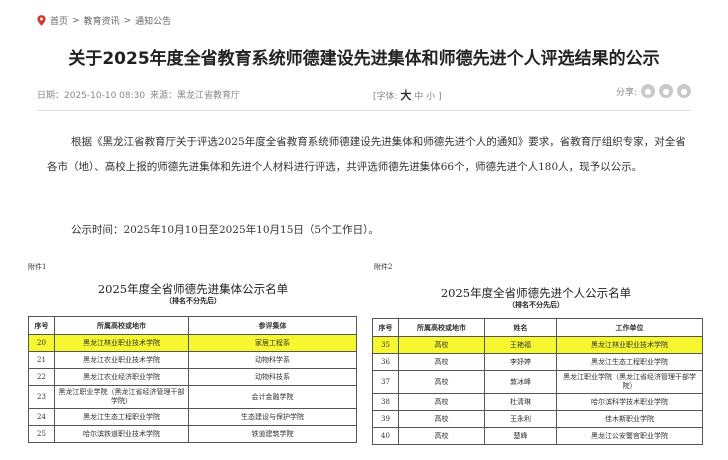  What do you see at coordinates (648, 91) in the screenshot?
I see `wechat-icon: ●` at bounding box center [648, 91].